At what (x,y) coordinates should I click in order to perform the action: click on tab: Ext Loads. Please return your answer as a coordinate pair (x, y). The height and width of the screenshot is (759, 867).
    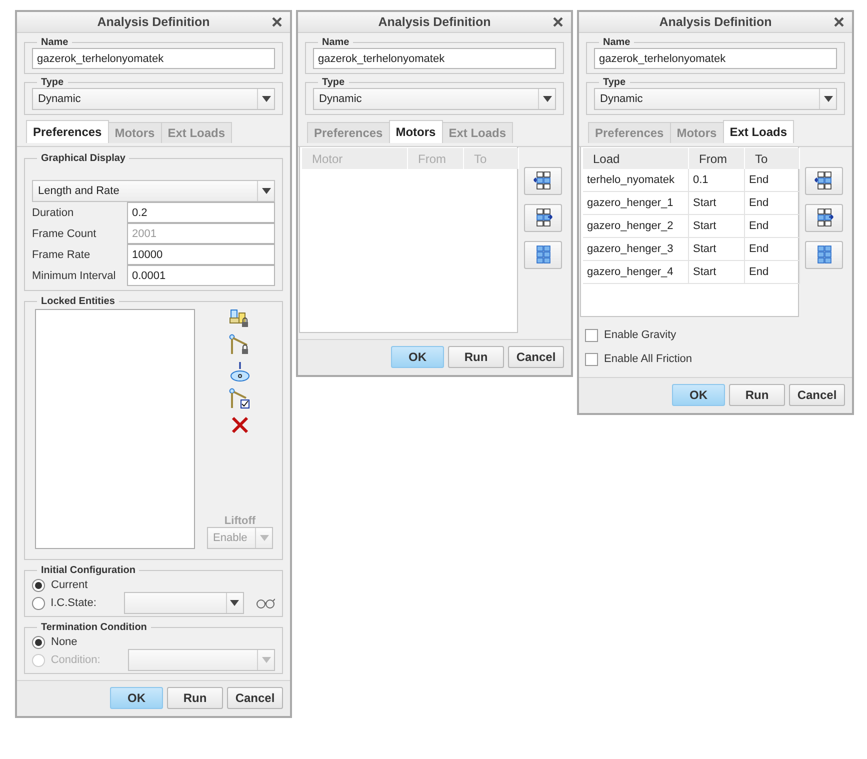
    Looking at the image, I should click on (758, 131).